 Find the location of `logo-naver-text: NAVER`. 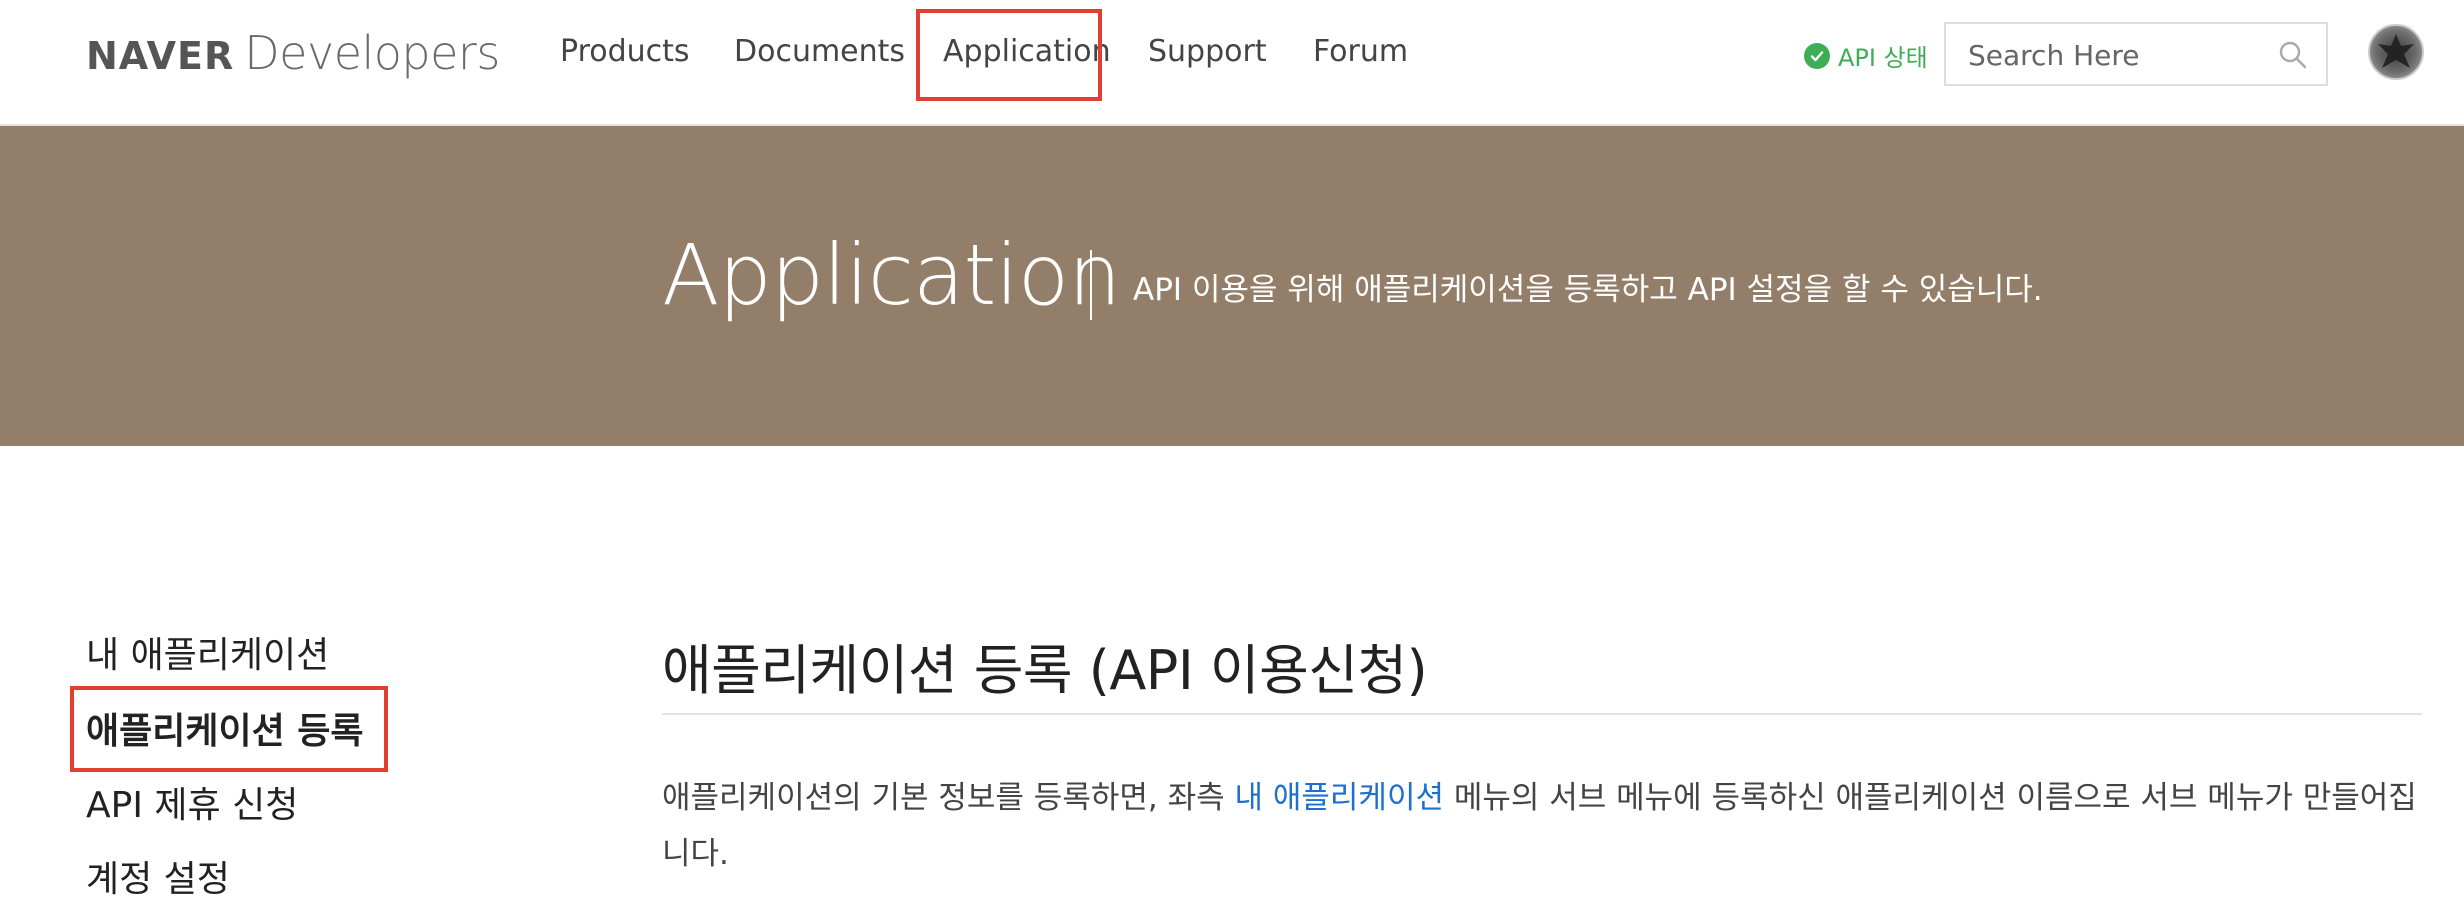

logo-naver-text: NAVER is located at coordinates (160, 56).